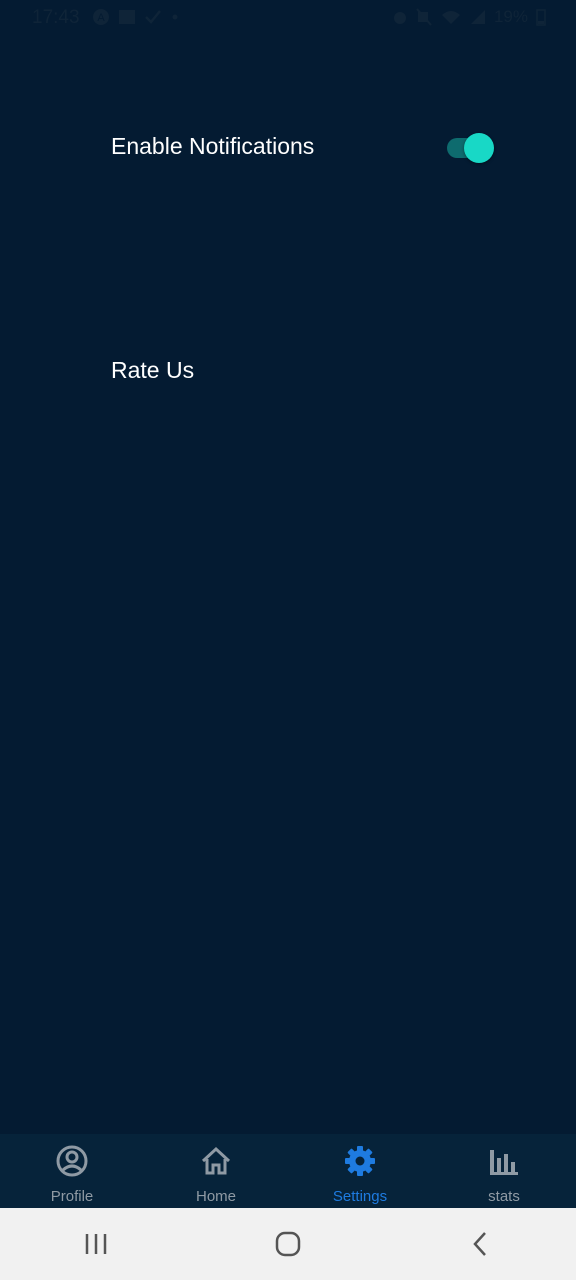  I want to click on svg-text: A, so click(101, 18).